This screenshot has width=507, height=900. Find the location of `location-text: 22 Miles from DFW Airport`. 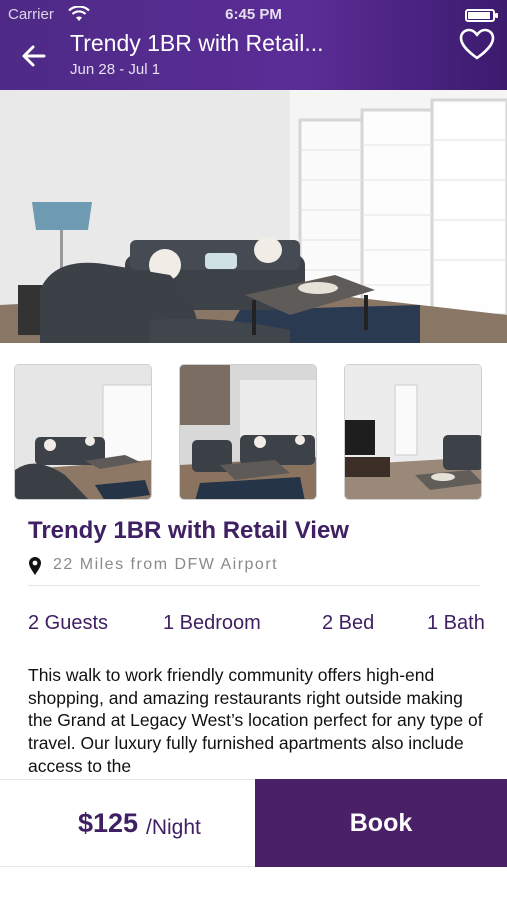

location-text: 22 Miles from DFW Airport is located at coordinates (166, 564).